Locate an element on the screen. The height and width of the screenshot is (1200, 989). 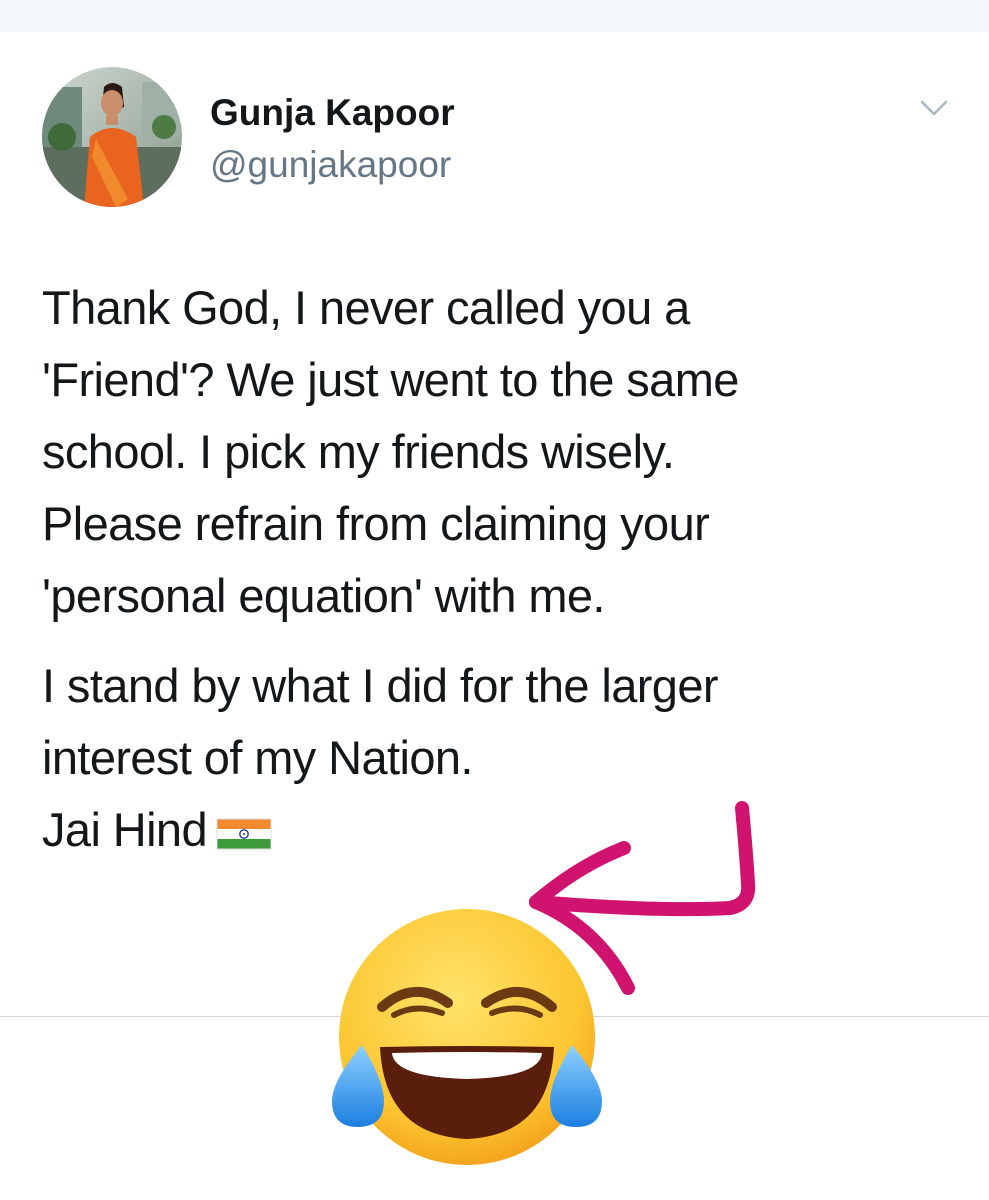
tweet-closing-line: Jai Hind is located at coordinates (492, 830).